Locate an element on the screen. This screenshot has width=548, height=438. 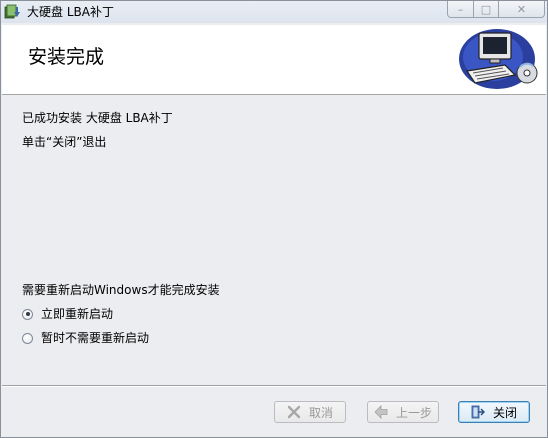
close-button: 关闭 is located at coordinates (494, 412).